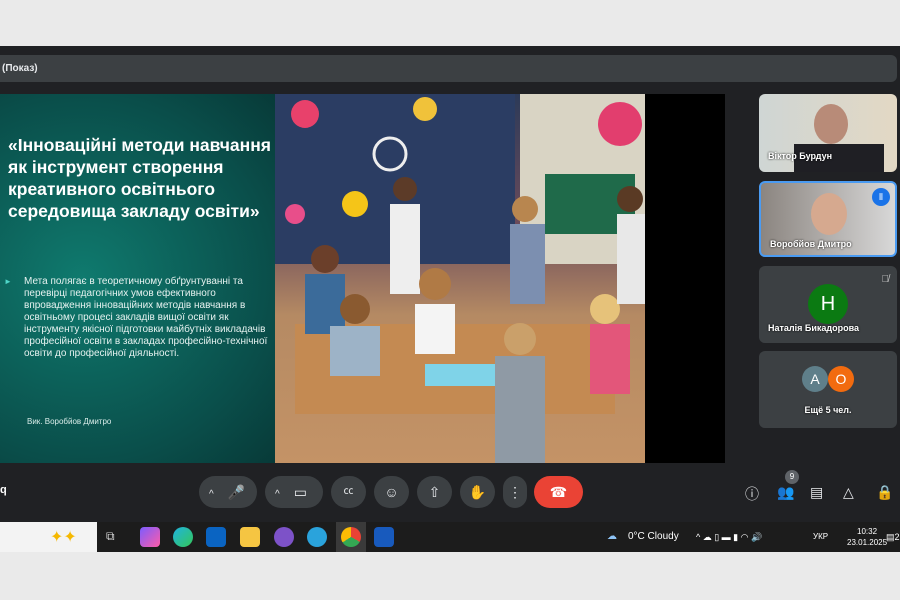 The image size is (900, 600). I want to click on language-indicator: УКР, so click(820, 537).